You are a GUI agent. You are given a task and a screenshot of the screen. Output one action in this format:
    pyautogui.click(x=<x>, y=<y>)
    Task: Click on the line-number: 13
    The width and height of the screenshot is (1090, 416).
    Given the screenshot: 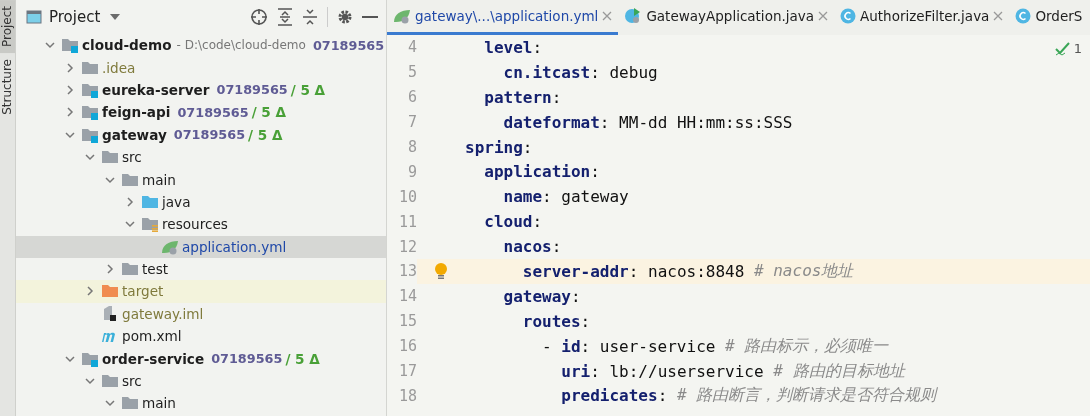 What is the action you would take?
    pyautogui.click(x=407, y=271)
    